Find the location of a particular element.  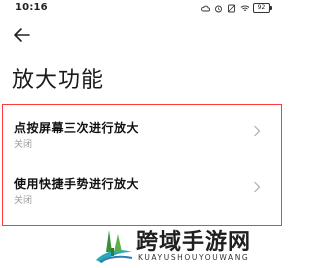

wifi-icon is located at coordinates (245, 8).